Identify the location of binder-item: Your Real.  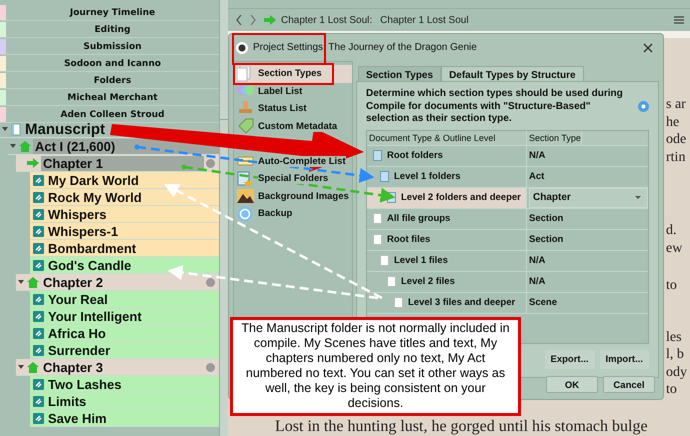
(124, 299).